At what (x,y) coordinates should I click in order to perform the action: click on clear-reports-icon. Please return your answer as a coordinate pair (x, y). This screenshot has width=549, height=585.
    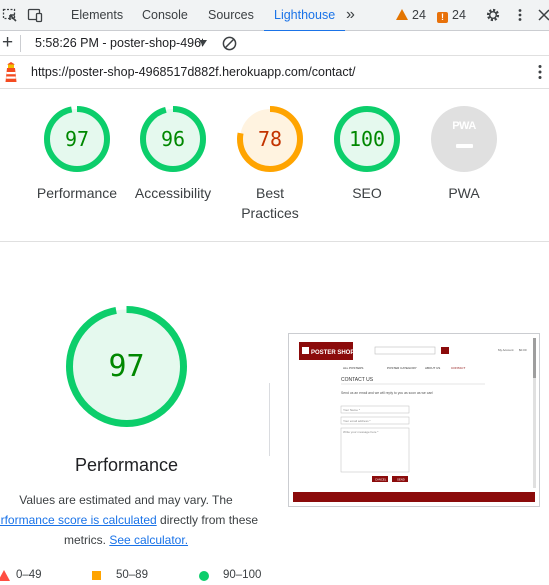
    Looking at the image, I should click on (229, 43).